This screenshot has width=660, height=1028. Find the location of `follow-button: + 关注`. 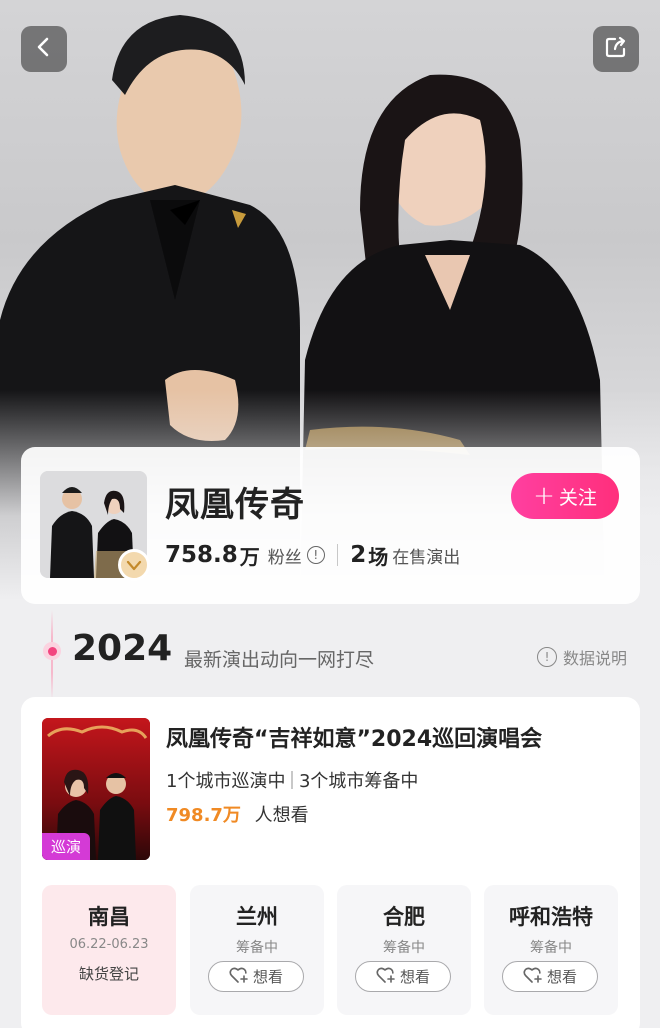

follow-button: + 关注 is located at coordinates (565, 496).